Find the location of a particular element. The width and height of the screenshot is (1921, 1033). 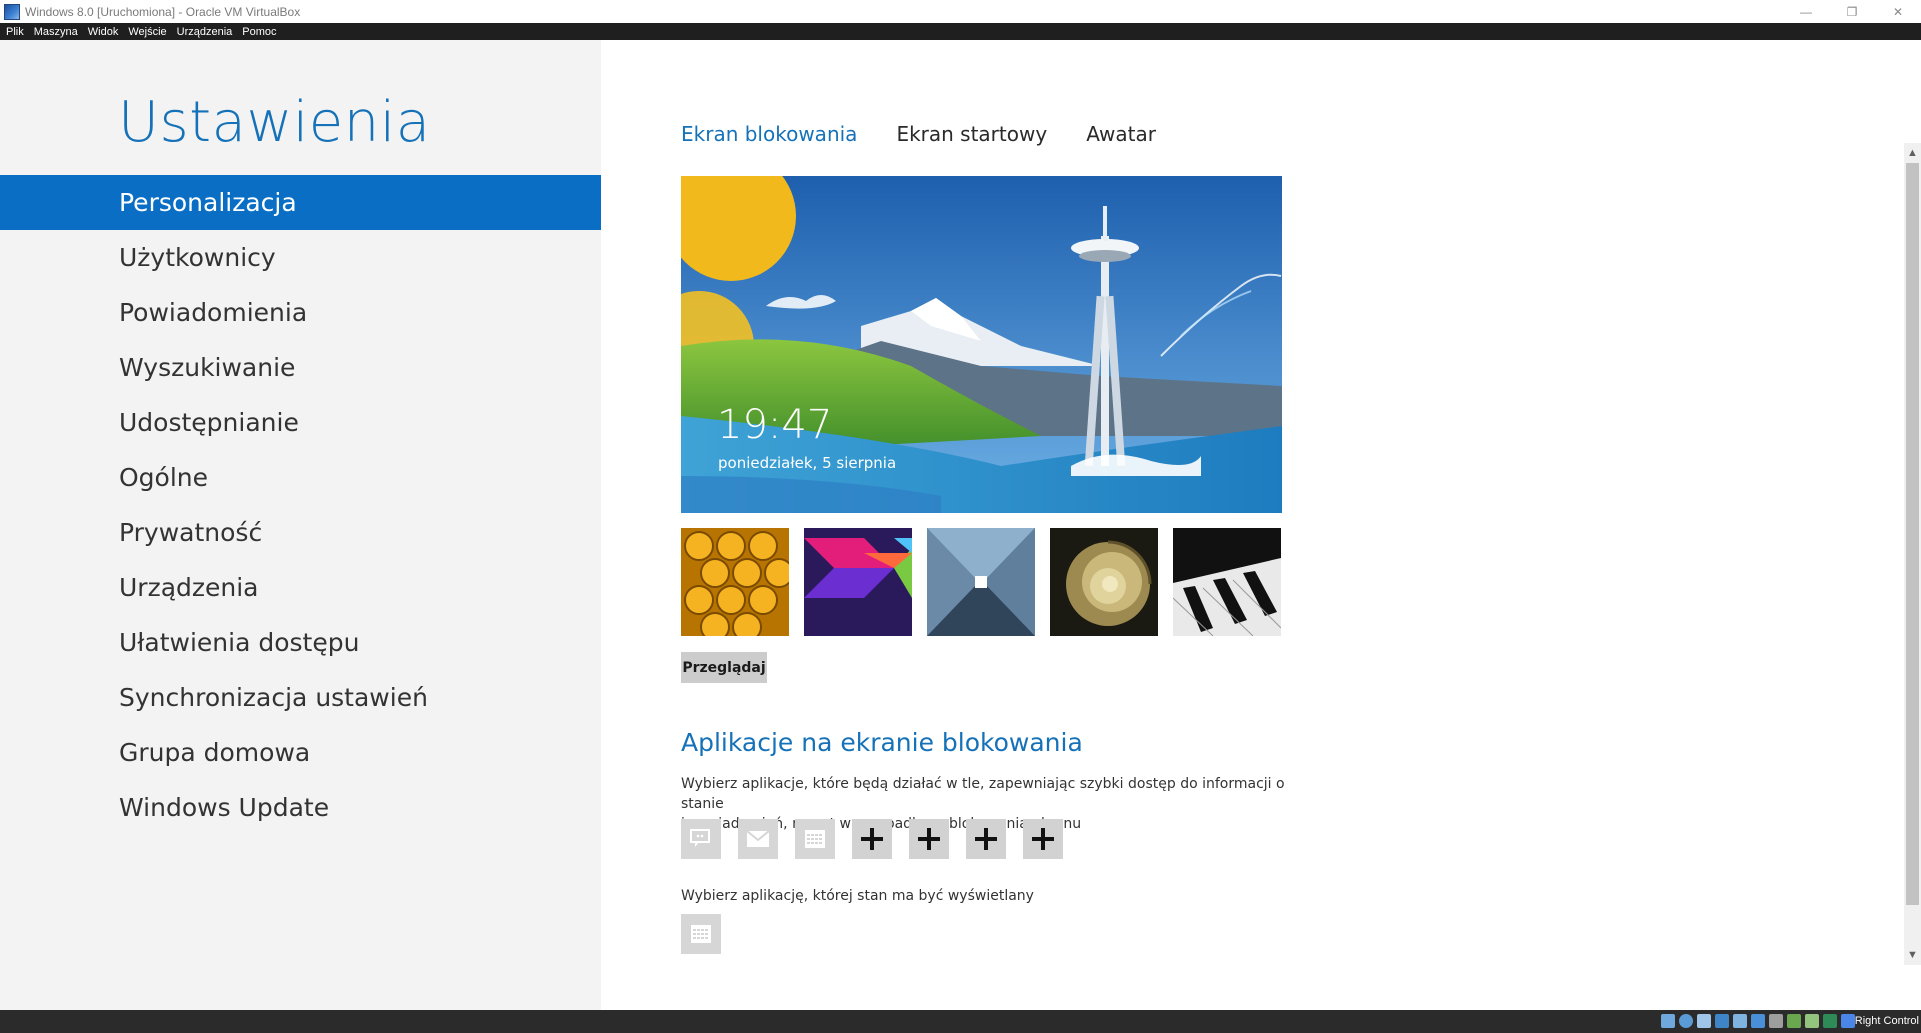

thumbnail-piano is located at coordinates (1227, 582).